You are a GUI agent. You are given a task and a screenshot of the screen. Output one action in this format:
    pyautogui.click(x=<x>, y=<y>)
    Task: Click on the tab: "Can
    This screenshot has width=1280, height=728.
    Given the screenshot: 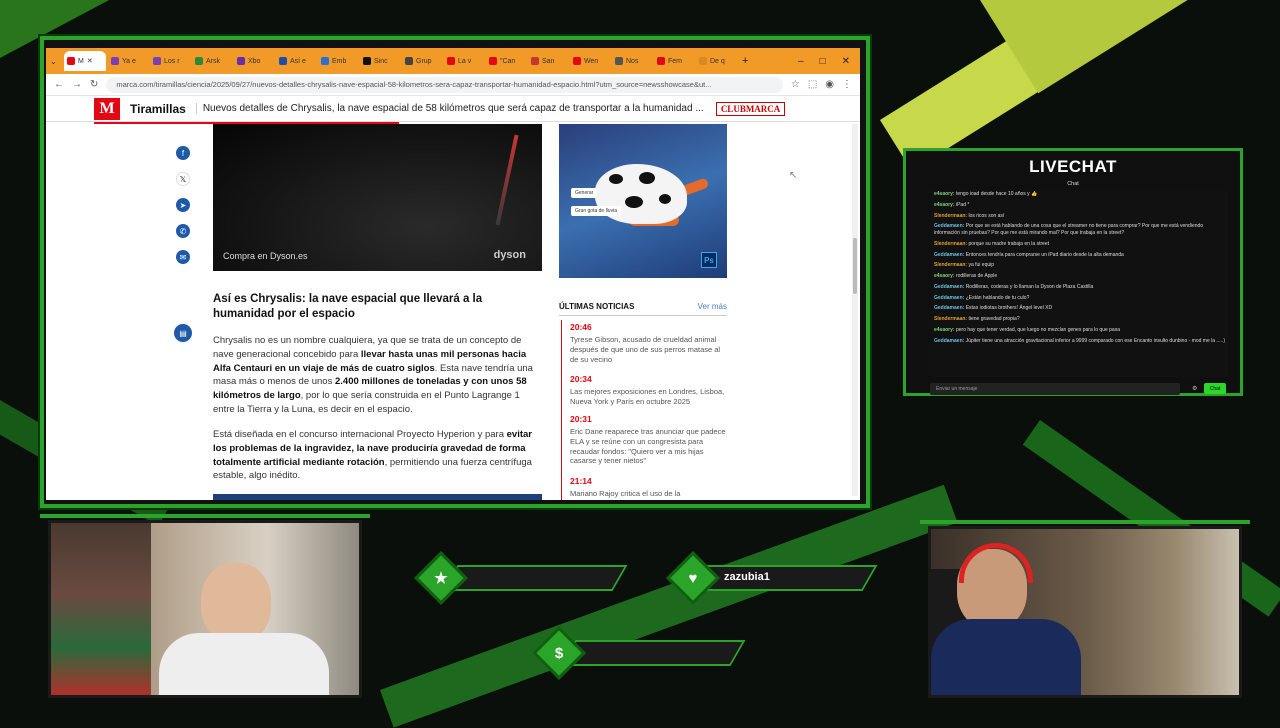 What is the action you would take?
    pyautogui.click(x=506, y=61)
    